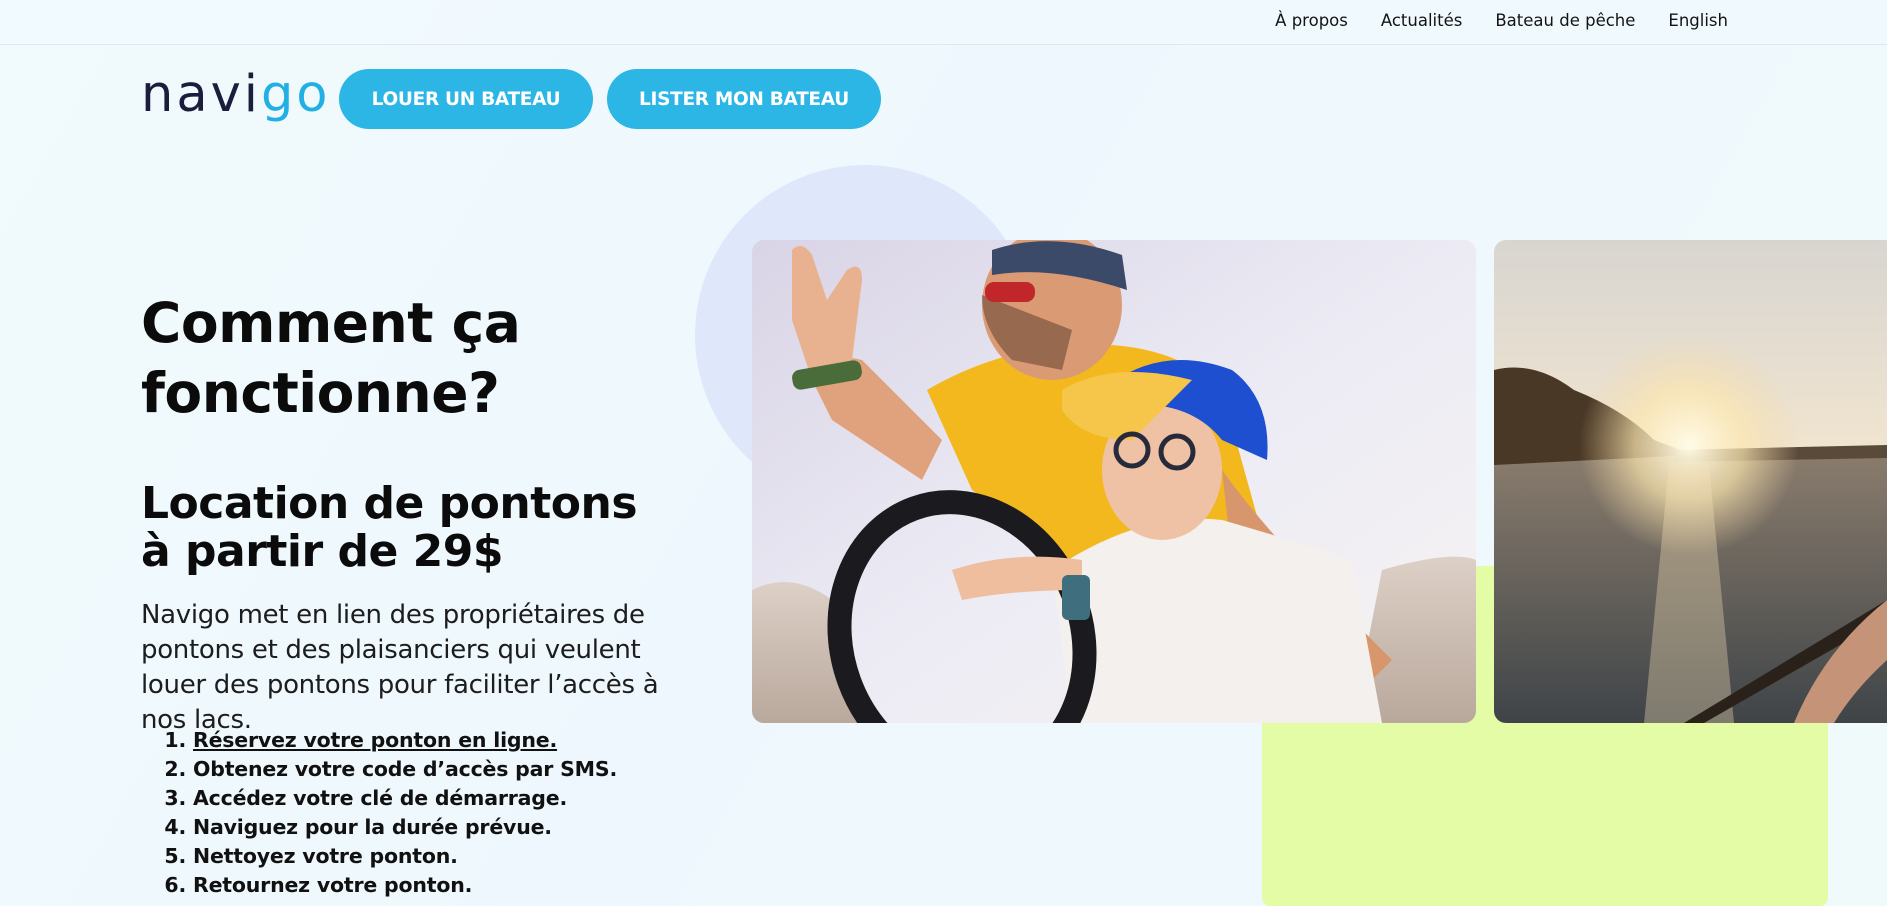 The height and width of the screenshot is (906, 1887). I want to click on navigo-logo: navi go, so click(236, 94).